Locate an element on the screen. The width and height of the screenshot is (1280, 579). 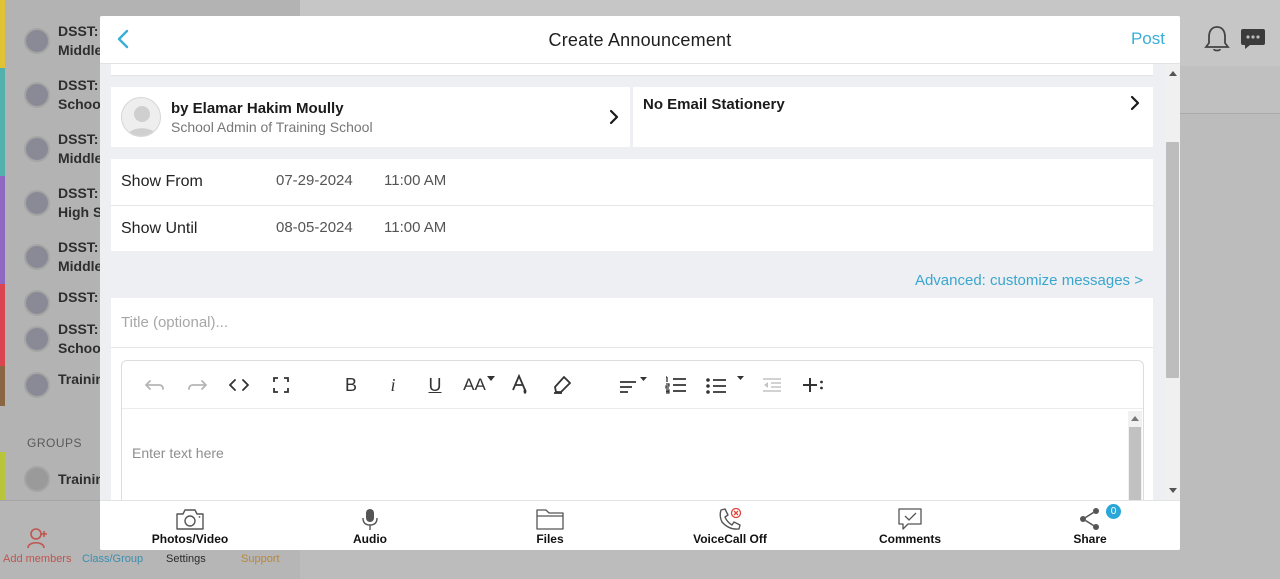
modal-scroll-thumb is located at coordinates (1172, 260).